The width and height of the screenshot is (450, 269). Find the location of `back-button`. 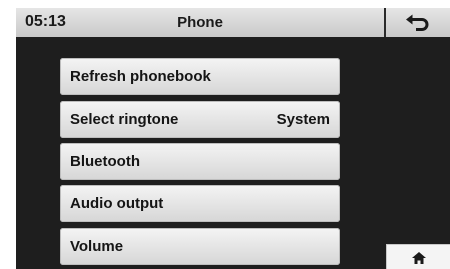

back-button is located at coordinates (418, 22).